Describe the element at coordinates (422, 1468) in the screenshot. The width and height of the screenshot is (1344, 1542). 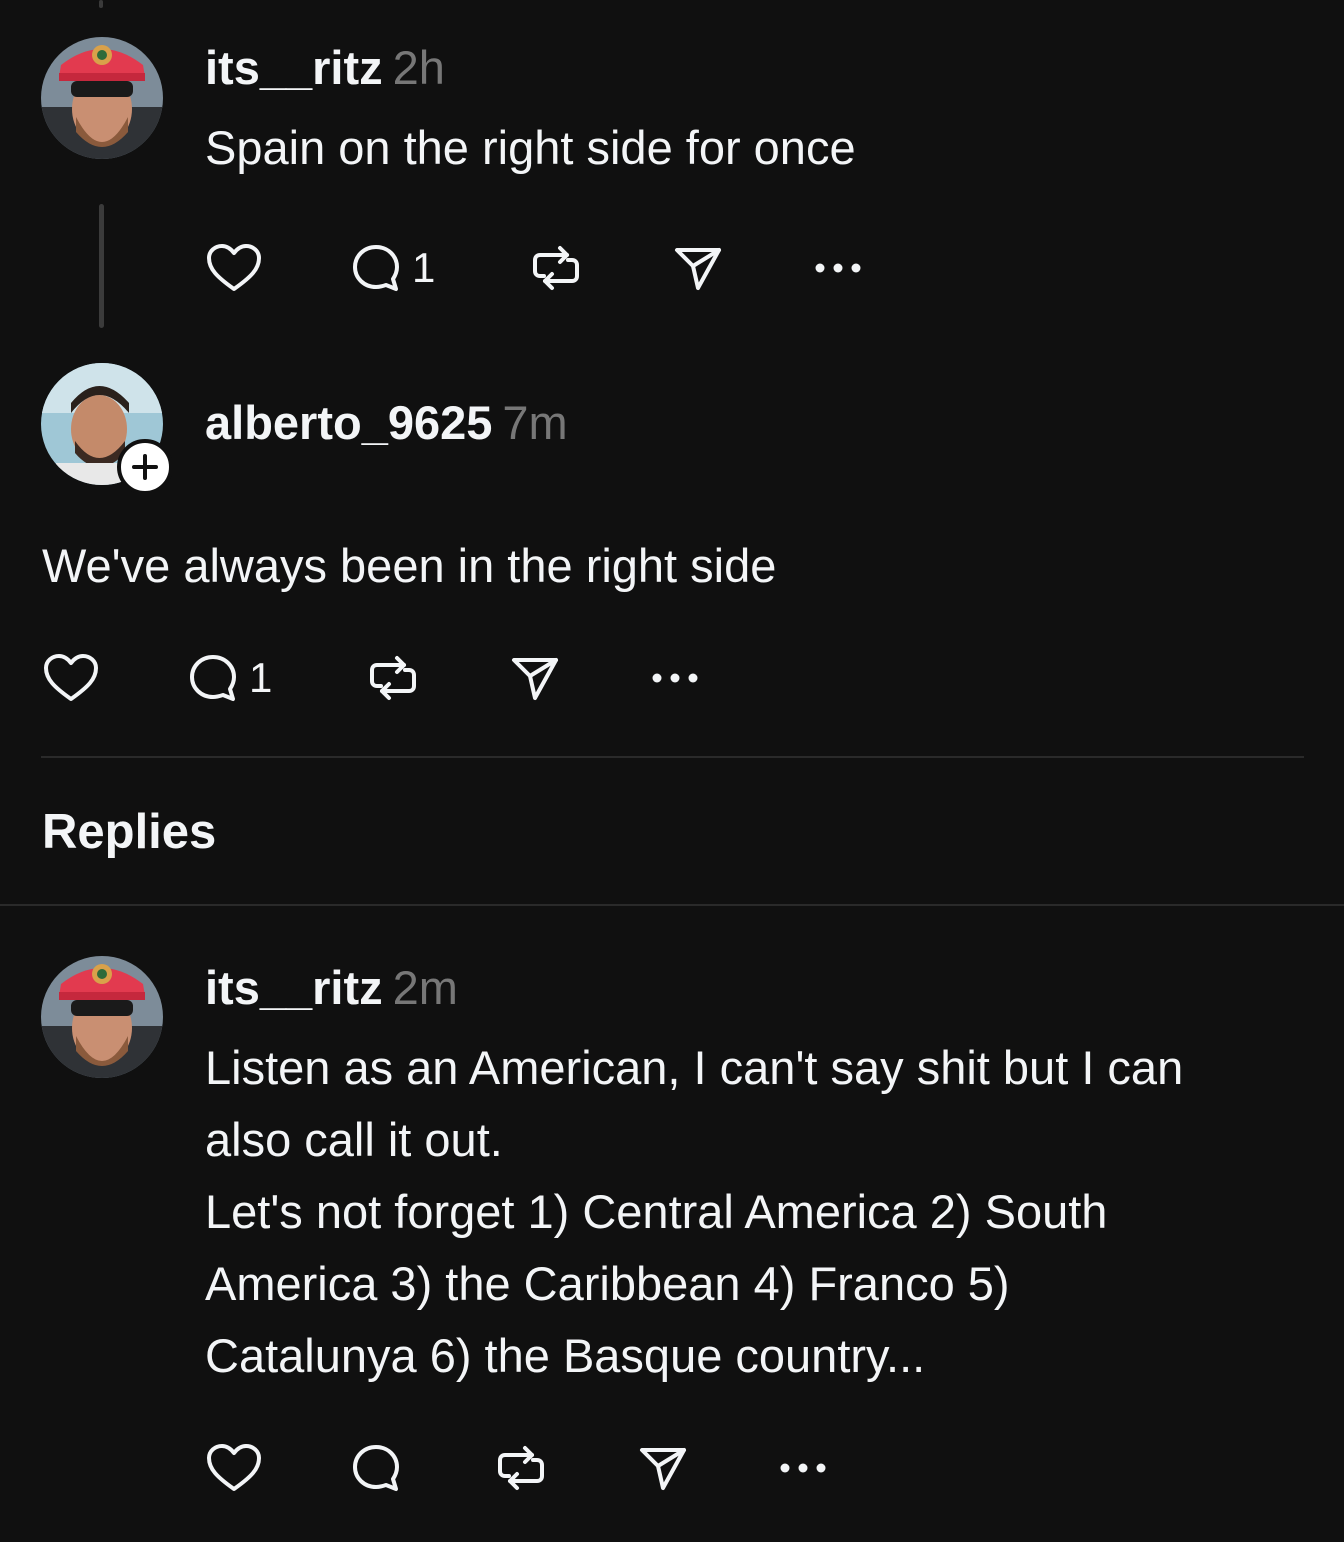
I see `comment-button` at that location.